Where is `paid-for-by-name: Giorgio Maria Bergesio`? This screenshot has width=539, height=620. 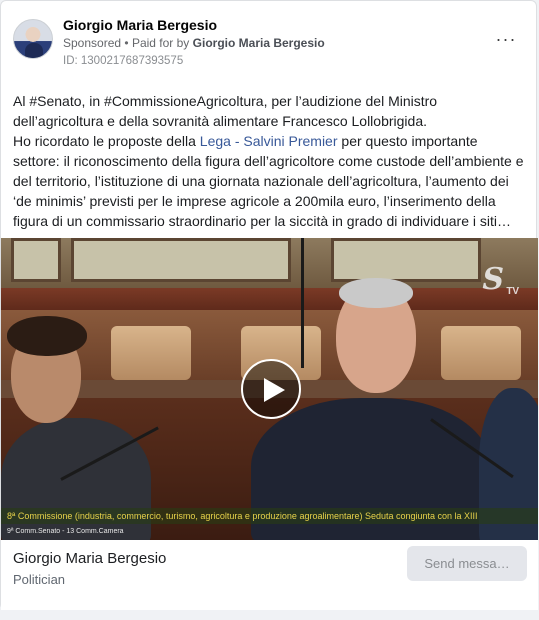
paid-for-by-name: Giorgio Maria Bergesio is located at coordinates (258, 43).